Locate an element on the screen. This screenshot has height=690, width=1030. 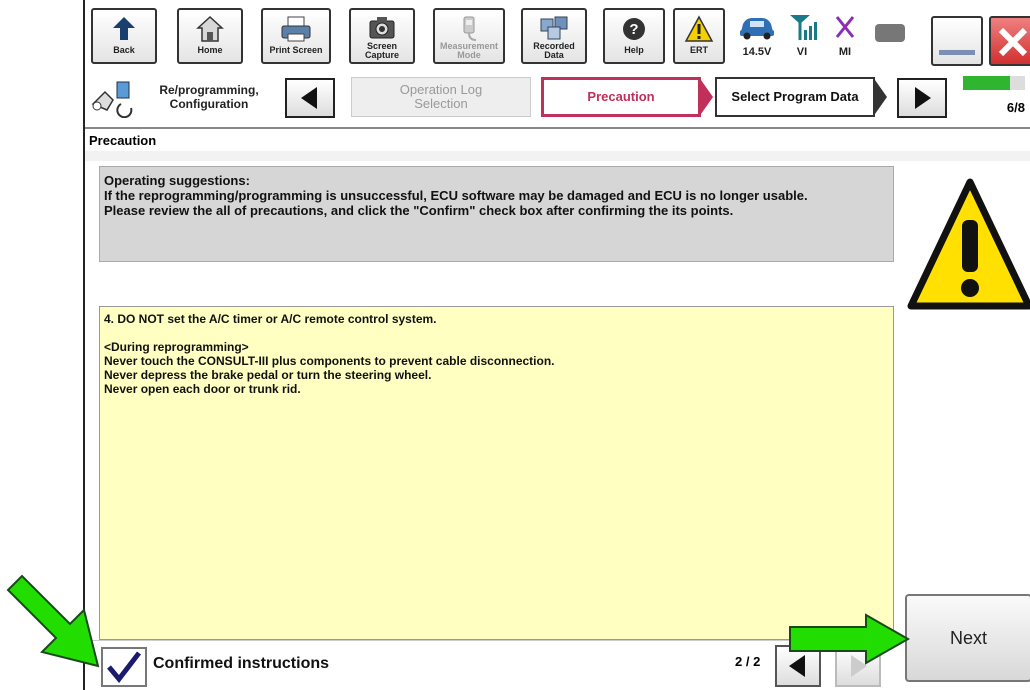
vi-label: VI is located at coordinates (802, 52).